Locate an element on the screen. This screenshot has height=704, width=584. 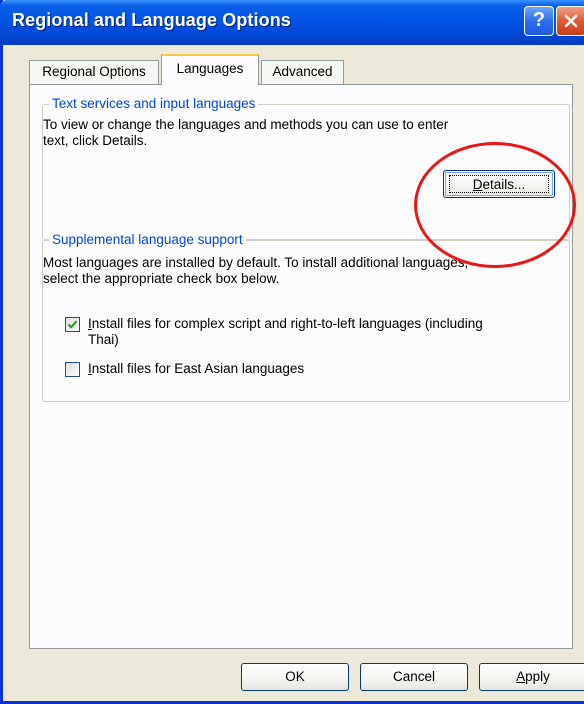
apply-label: pply is located at coordinates (537, 676).